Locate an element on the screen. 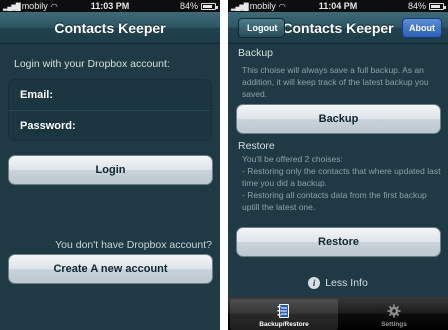  info-icon: i is located at coordinates (314, 283).